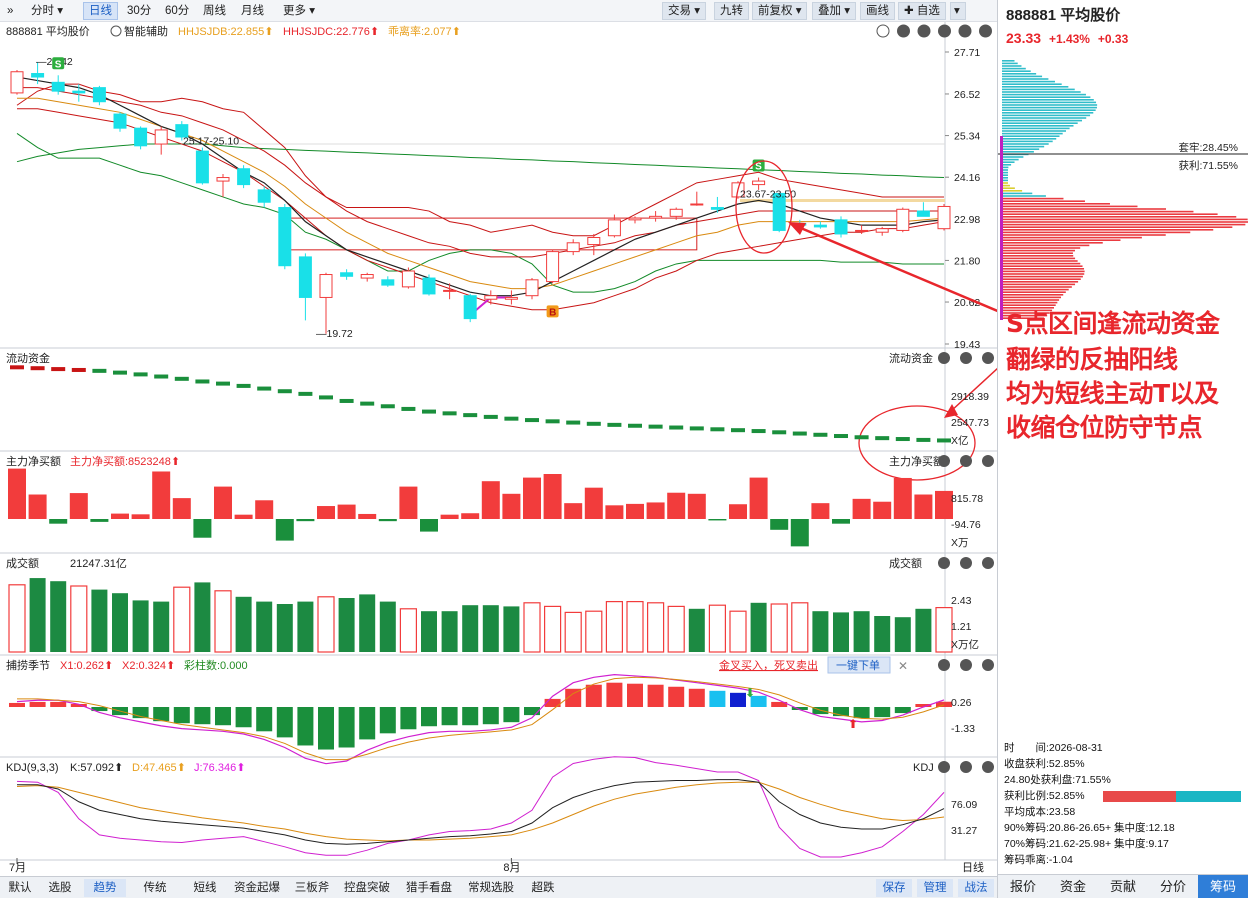  Describe the element at coordinates (543, 888) in the screenshot. I see `strategy-tab-10: 超跌` at that location.